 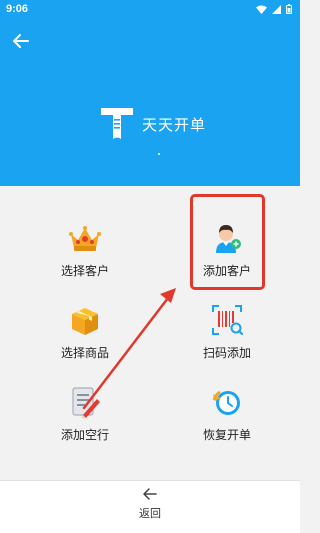 I want to click on barcode-scan-icon, so click(x=227, y=320).